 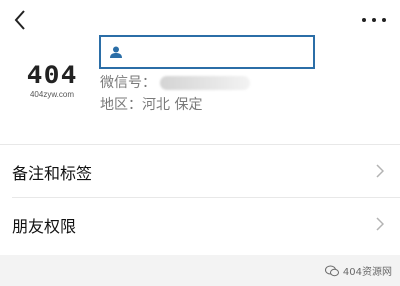 I want to click on row-label: 朋友权限, so click(x=44, y=226).